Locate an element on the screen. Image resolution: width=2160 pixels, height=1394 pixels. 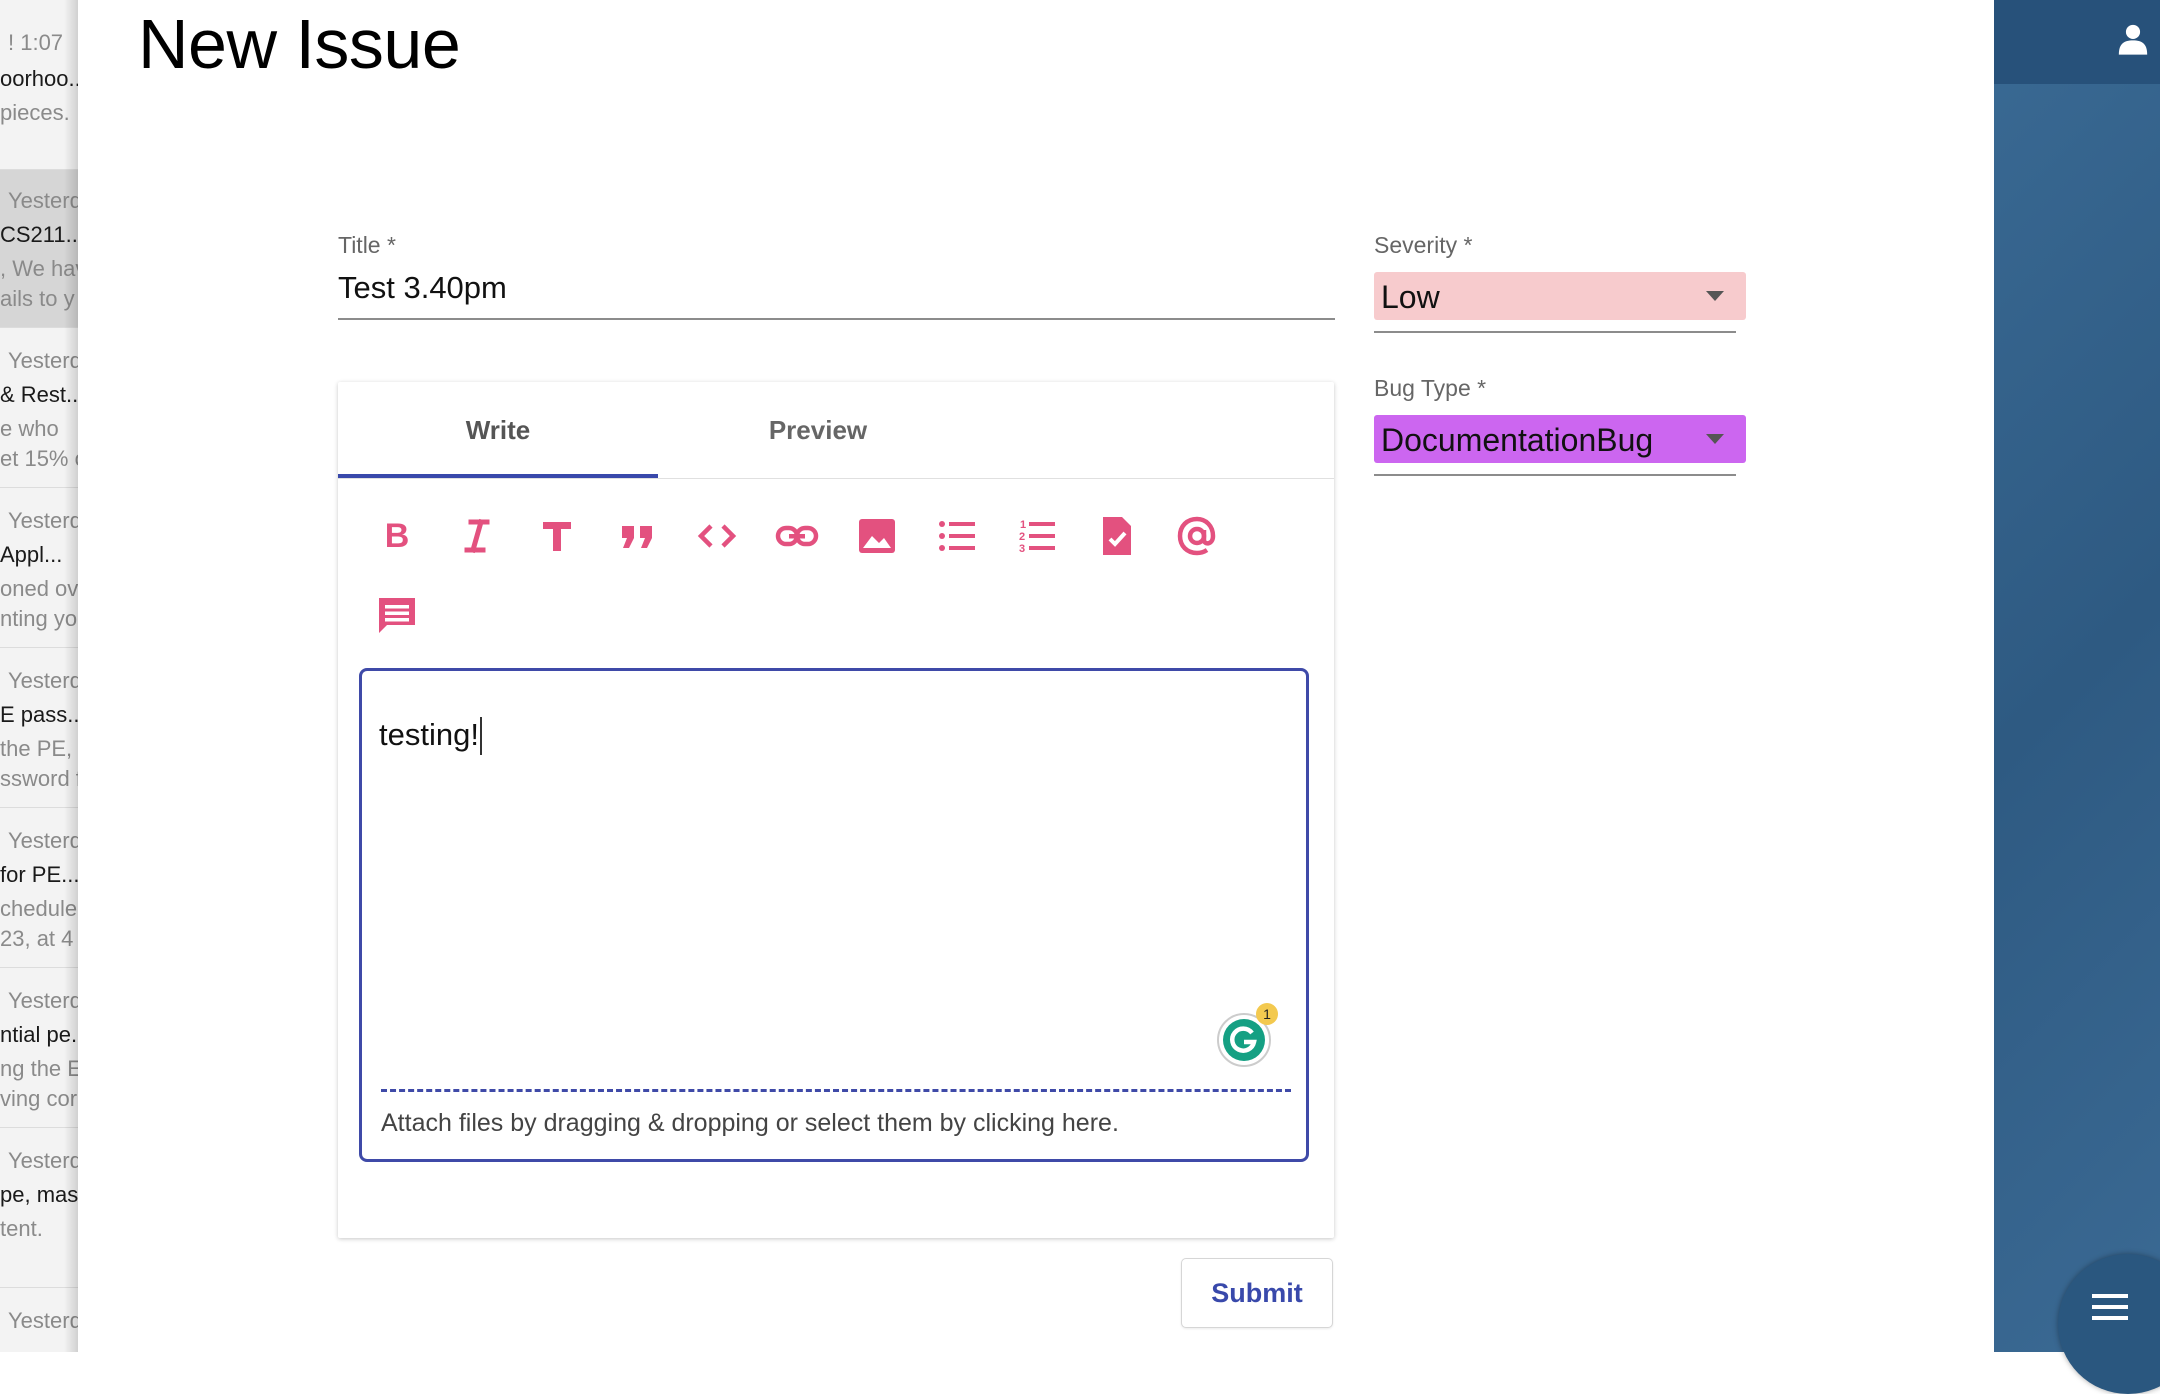
code-button is located at coordinates (717, 536).